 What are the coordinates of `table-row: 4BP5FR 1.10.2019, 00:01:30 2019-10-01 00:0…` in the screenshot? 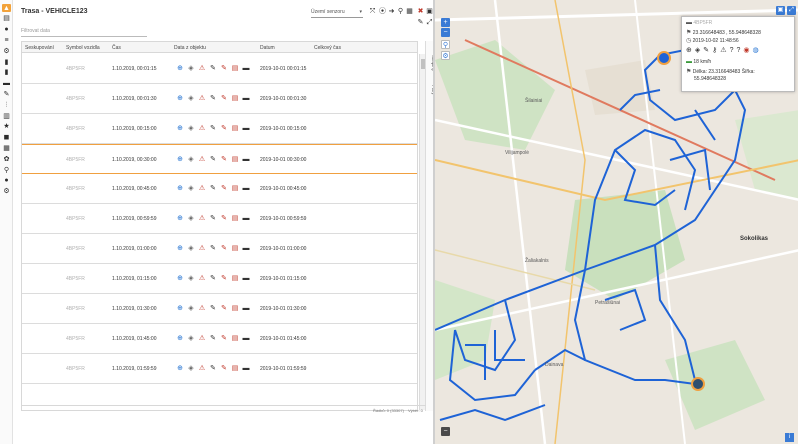 It's located at (219, 99).